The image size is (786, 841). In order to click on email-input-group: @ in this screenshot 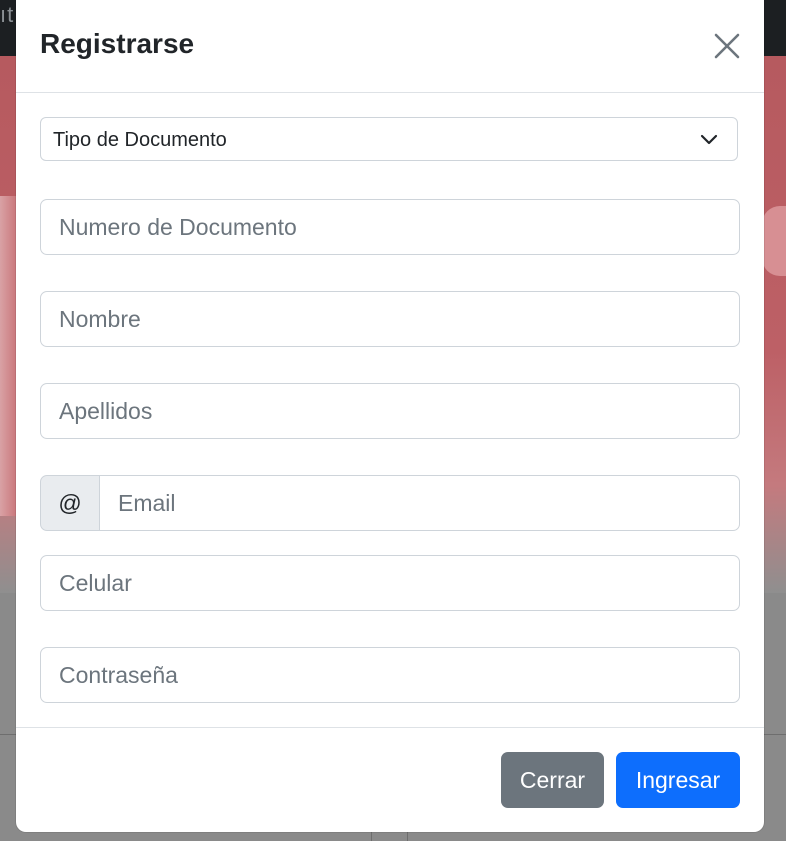, I will do `click(390, 503)`.